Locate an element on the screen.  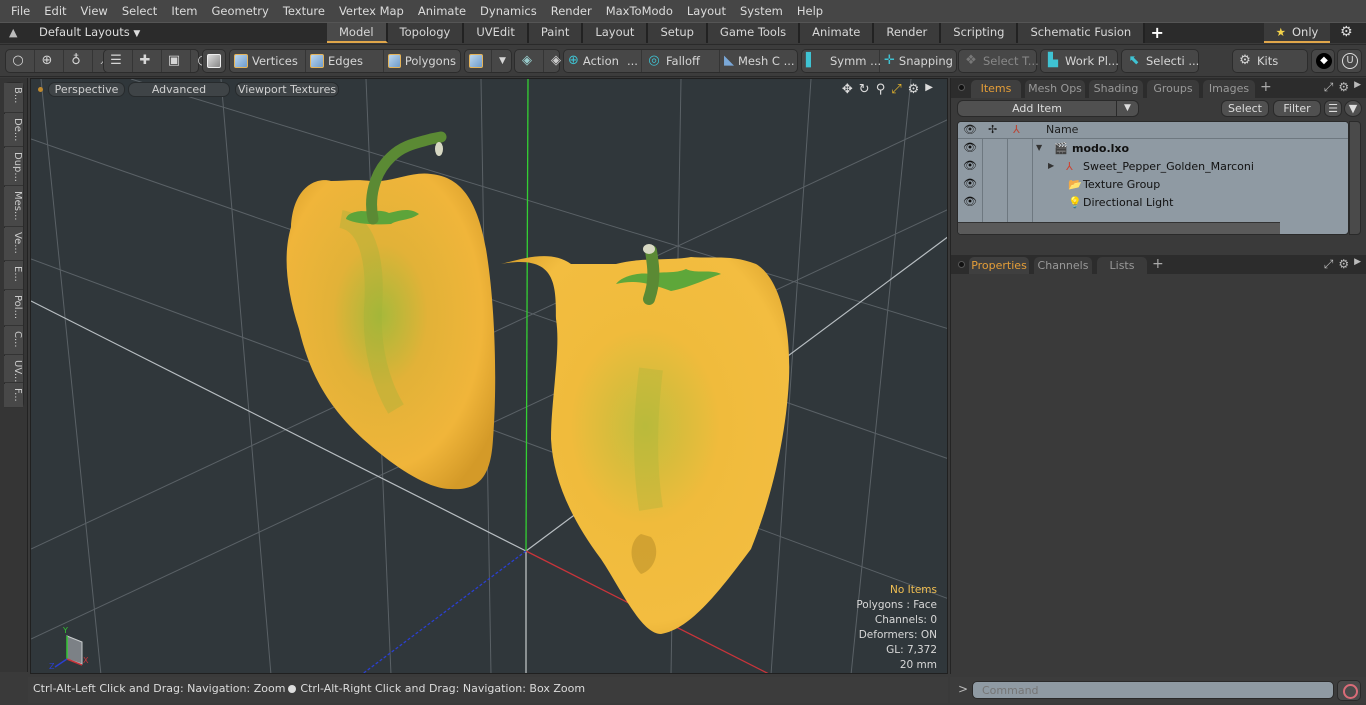
list-options-button: ☰ is located at coordinates (1333, 108).